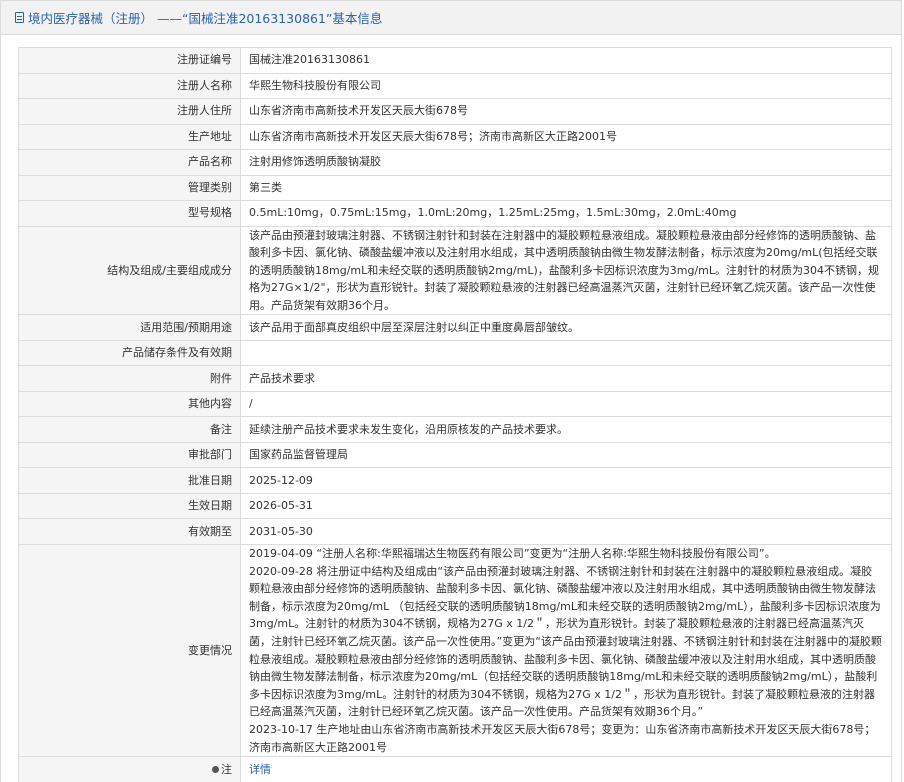  I want to click on field-label: 产品名称, so click(129, 162).